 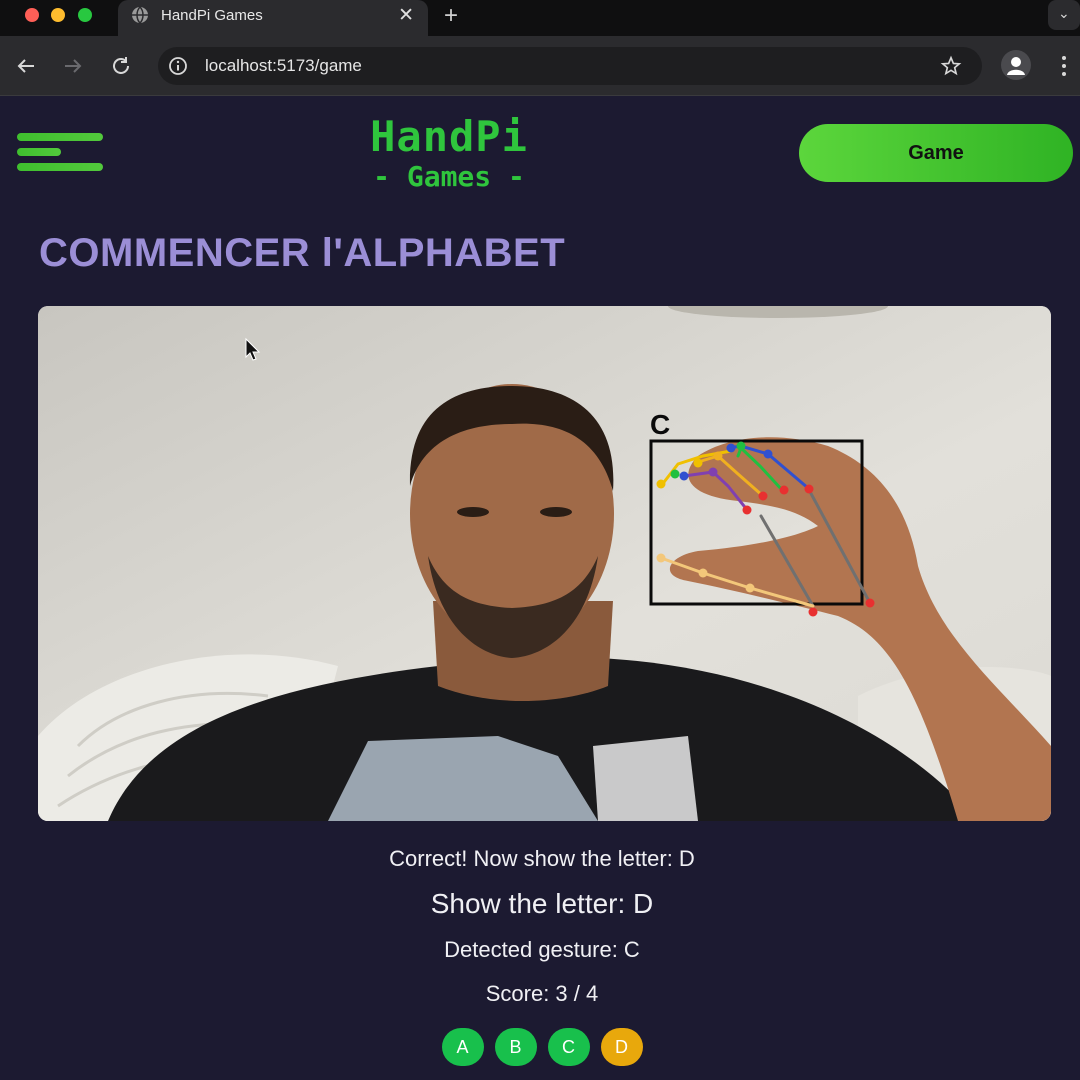 I want to click on browser-toolbar: localhost:5173/game, so click(x=540, y=66).